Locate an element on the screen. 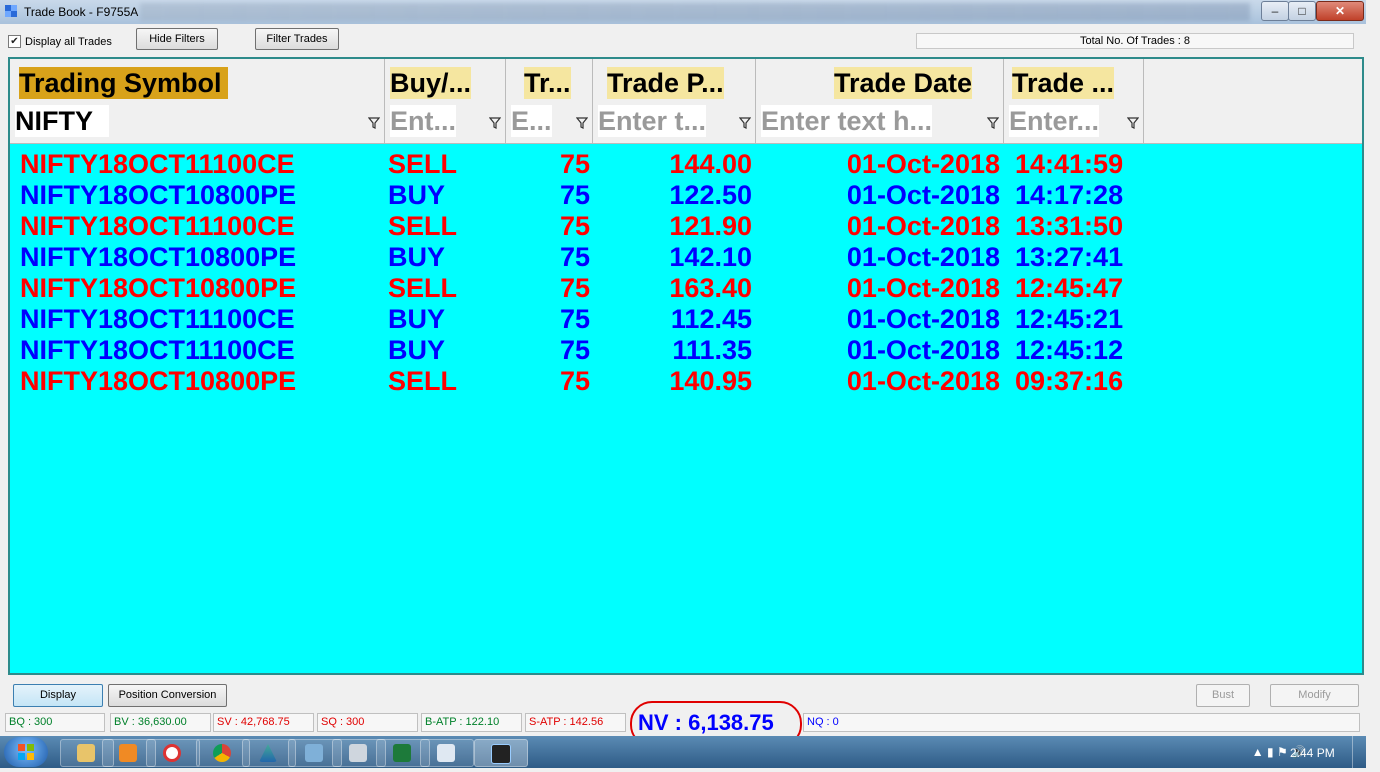  cell-time: 12:45:12 is located at coordinates (1069, 350).